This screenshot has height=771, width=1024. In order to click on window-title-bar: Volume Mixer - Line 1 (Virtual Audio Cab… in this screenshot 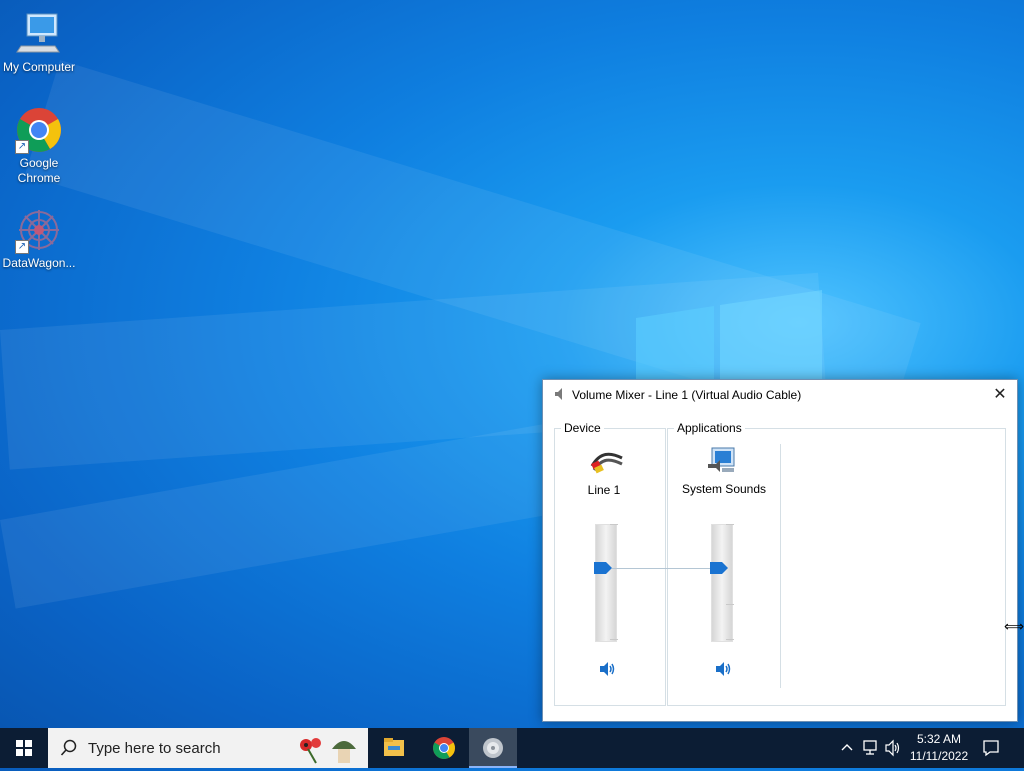, I will do `click(780, 395)`.